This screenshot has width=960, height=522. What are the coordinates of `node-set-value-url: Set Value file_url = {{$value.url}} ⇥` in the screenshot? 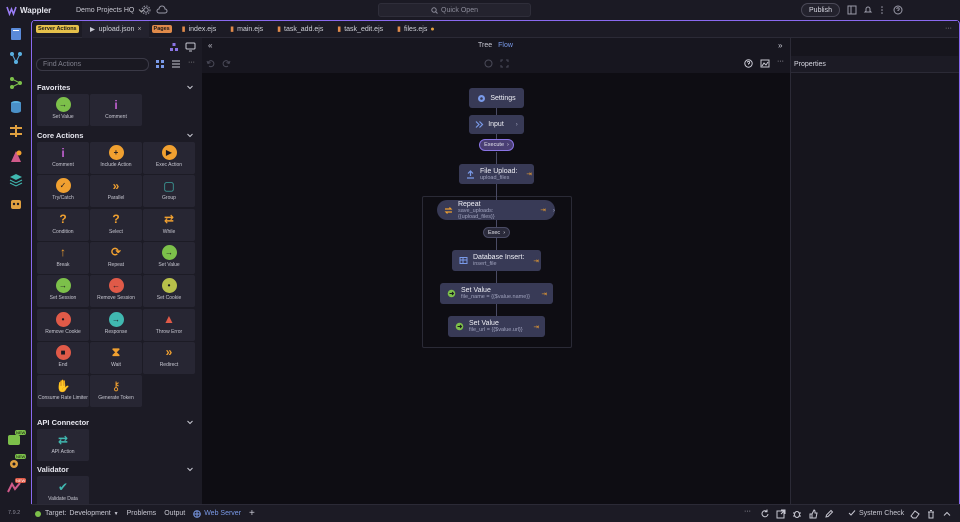 It's located at (496, 326).